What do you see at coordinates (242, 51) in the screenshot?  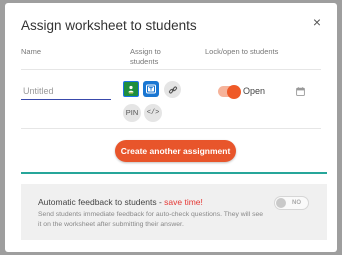 I see `column-header-lock: Lock/open to students` at bounding box center [242, 51].